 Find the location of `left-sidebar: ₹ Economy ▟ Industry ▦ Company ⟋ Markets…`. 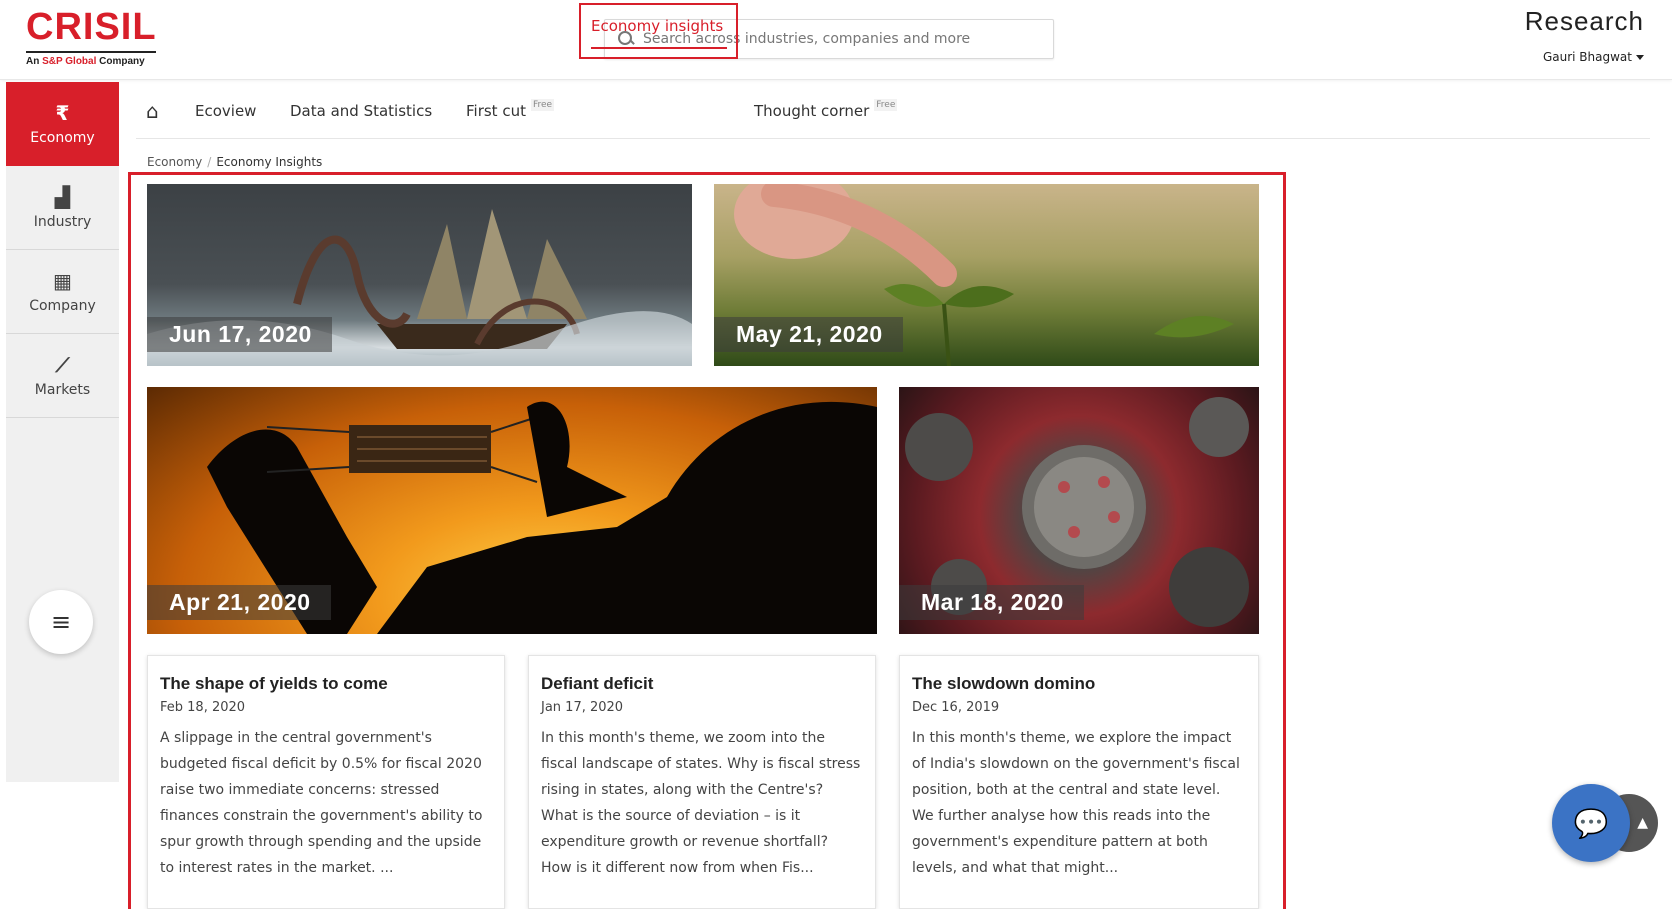

left-sidebar: ₹ Economy ▟ Industry ▦ Company ⟋ Markets… is located at coordinates (62, 432).